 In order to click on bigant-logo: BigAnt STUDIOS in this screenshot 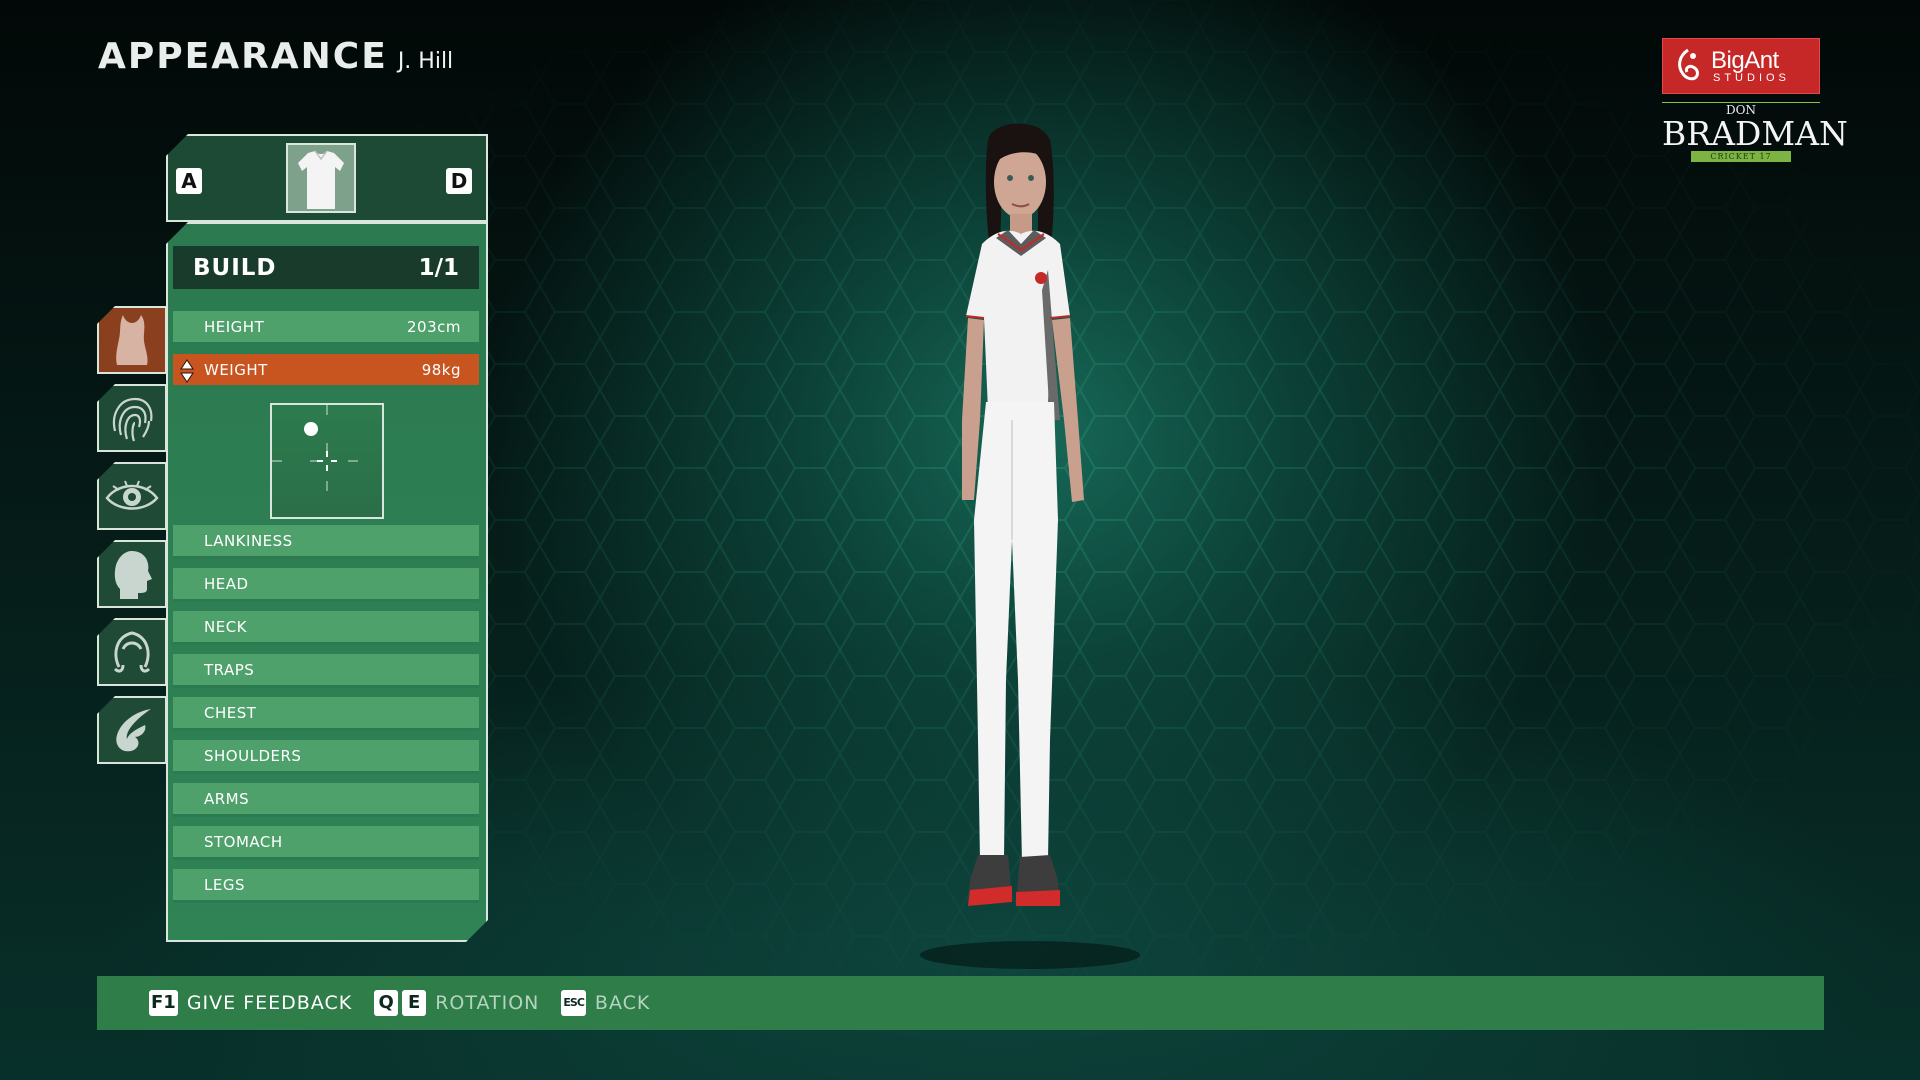, I will do `click(1741, 66)`.